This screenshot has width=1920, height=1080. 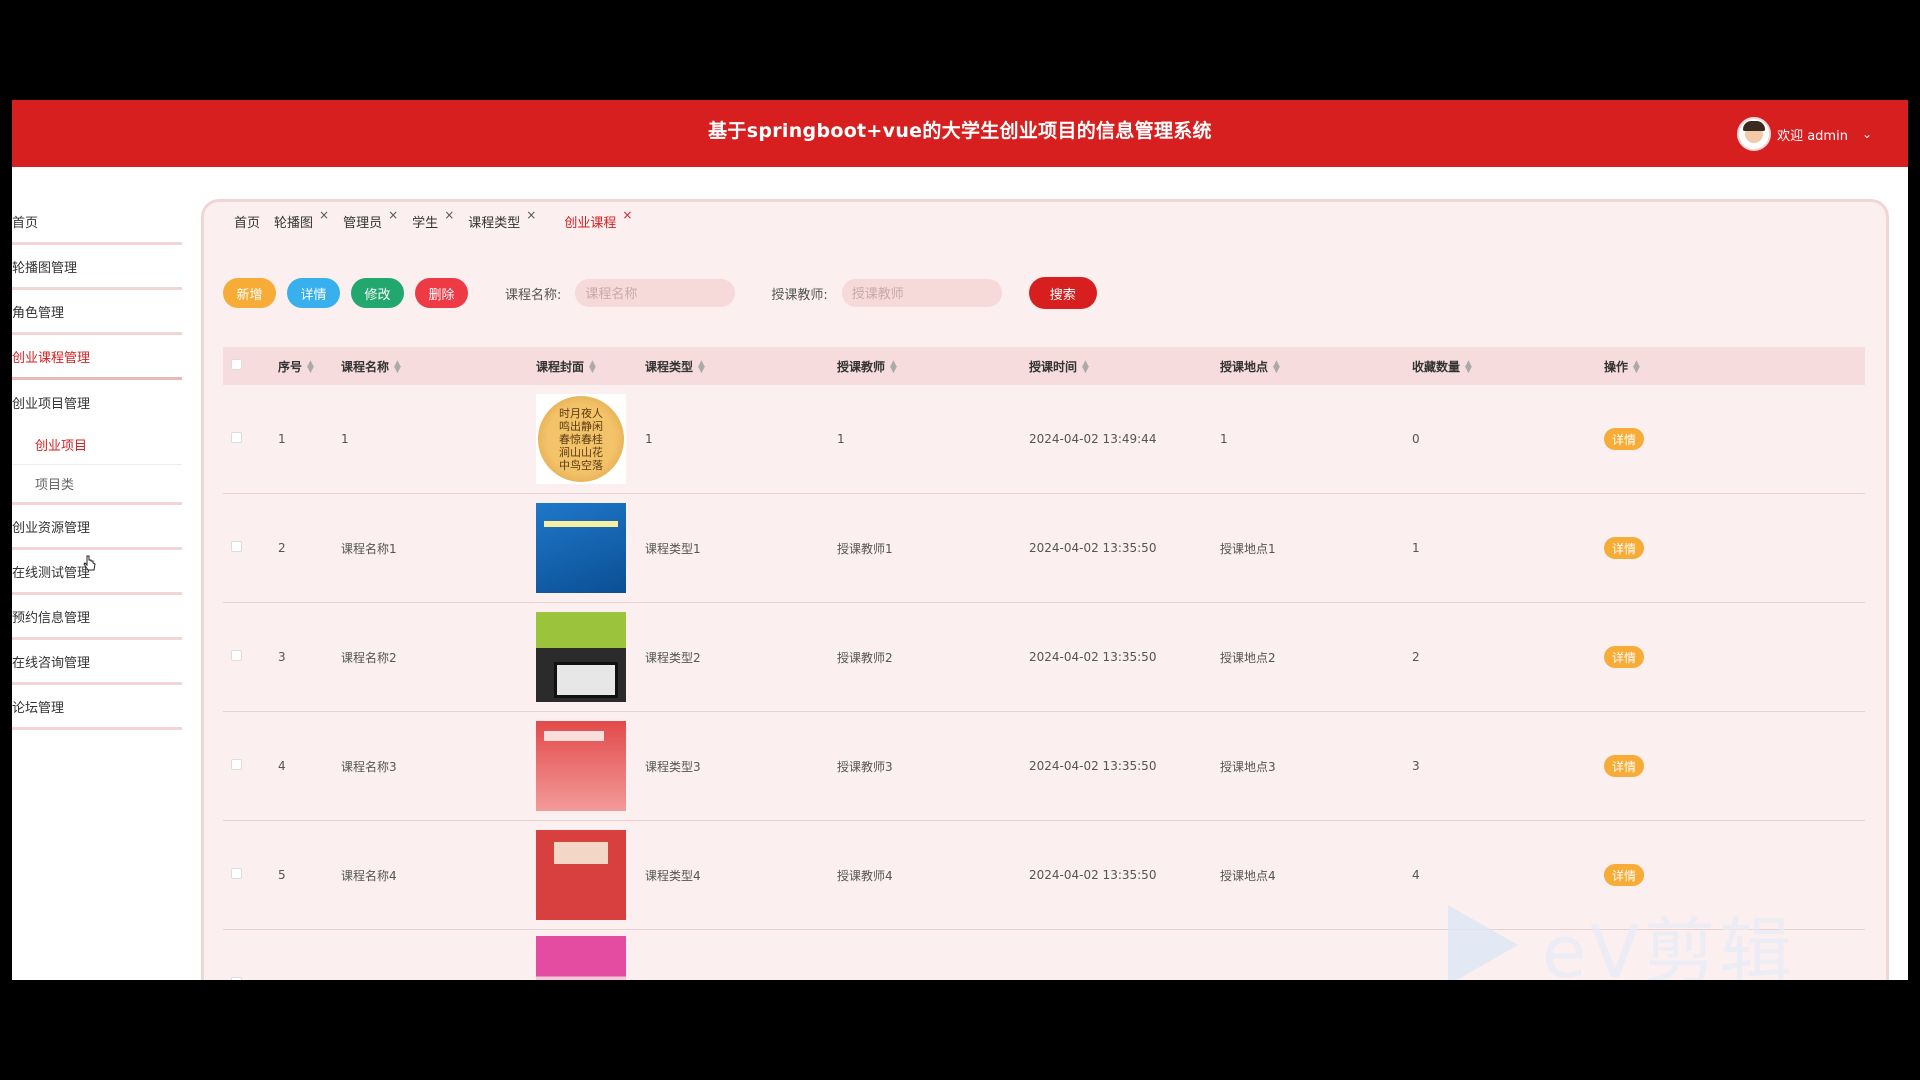 What do you see at coordinates (97, 267) in the screenshot?
I see `sidebar-item-carousel: 轮播图管理` at bounding box center [97, 267].